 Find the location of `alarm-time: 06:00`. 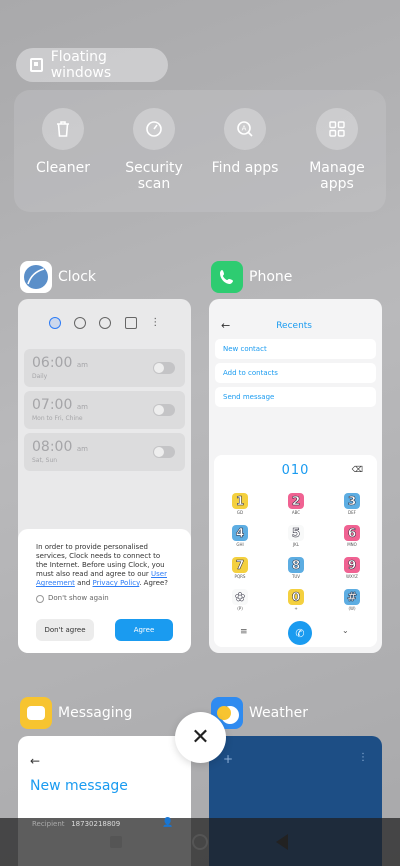

alarm-time: 06:00 is located at coordinates (52, 363).